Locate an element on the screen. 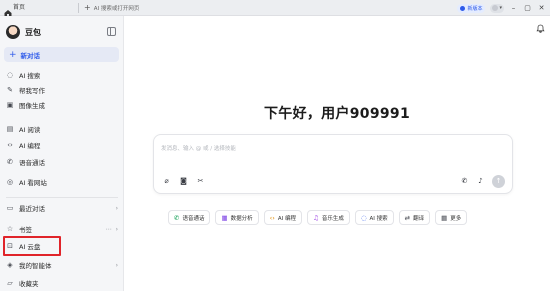 The height and width of the screenshot is (291, 550). chip-more: ▦ 更多 is located at coordinates (451, 217).